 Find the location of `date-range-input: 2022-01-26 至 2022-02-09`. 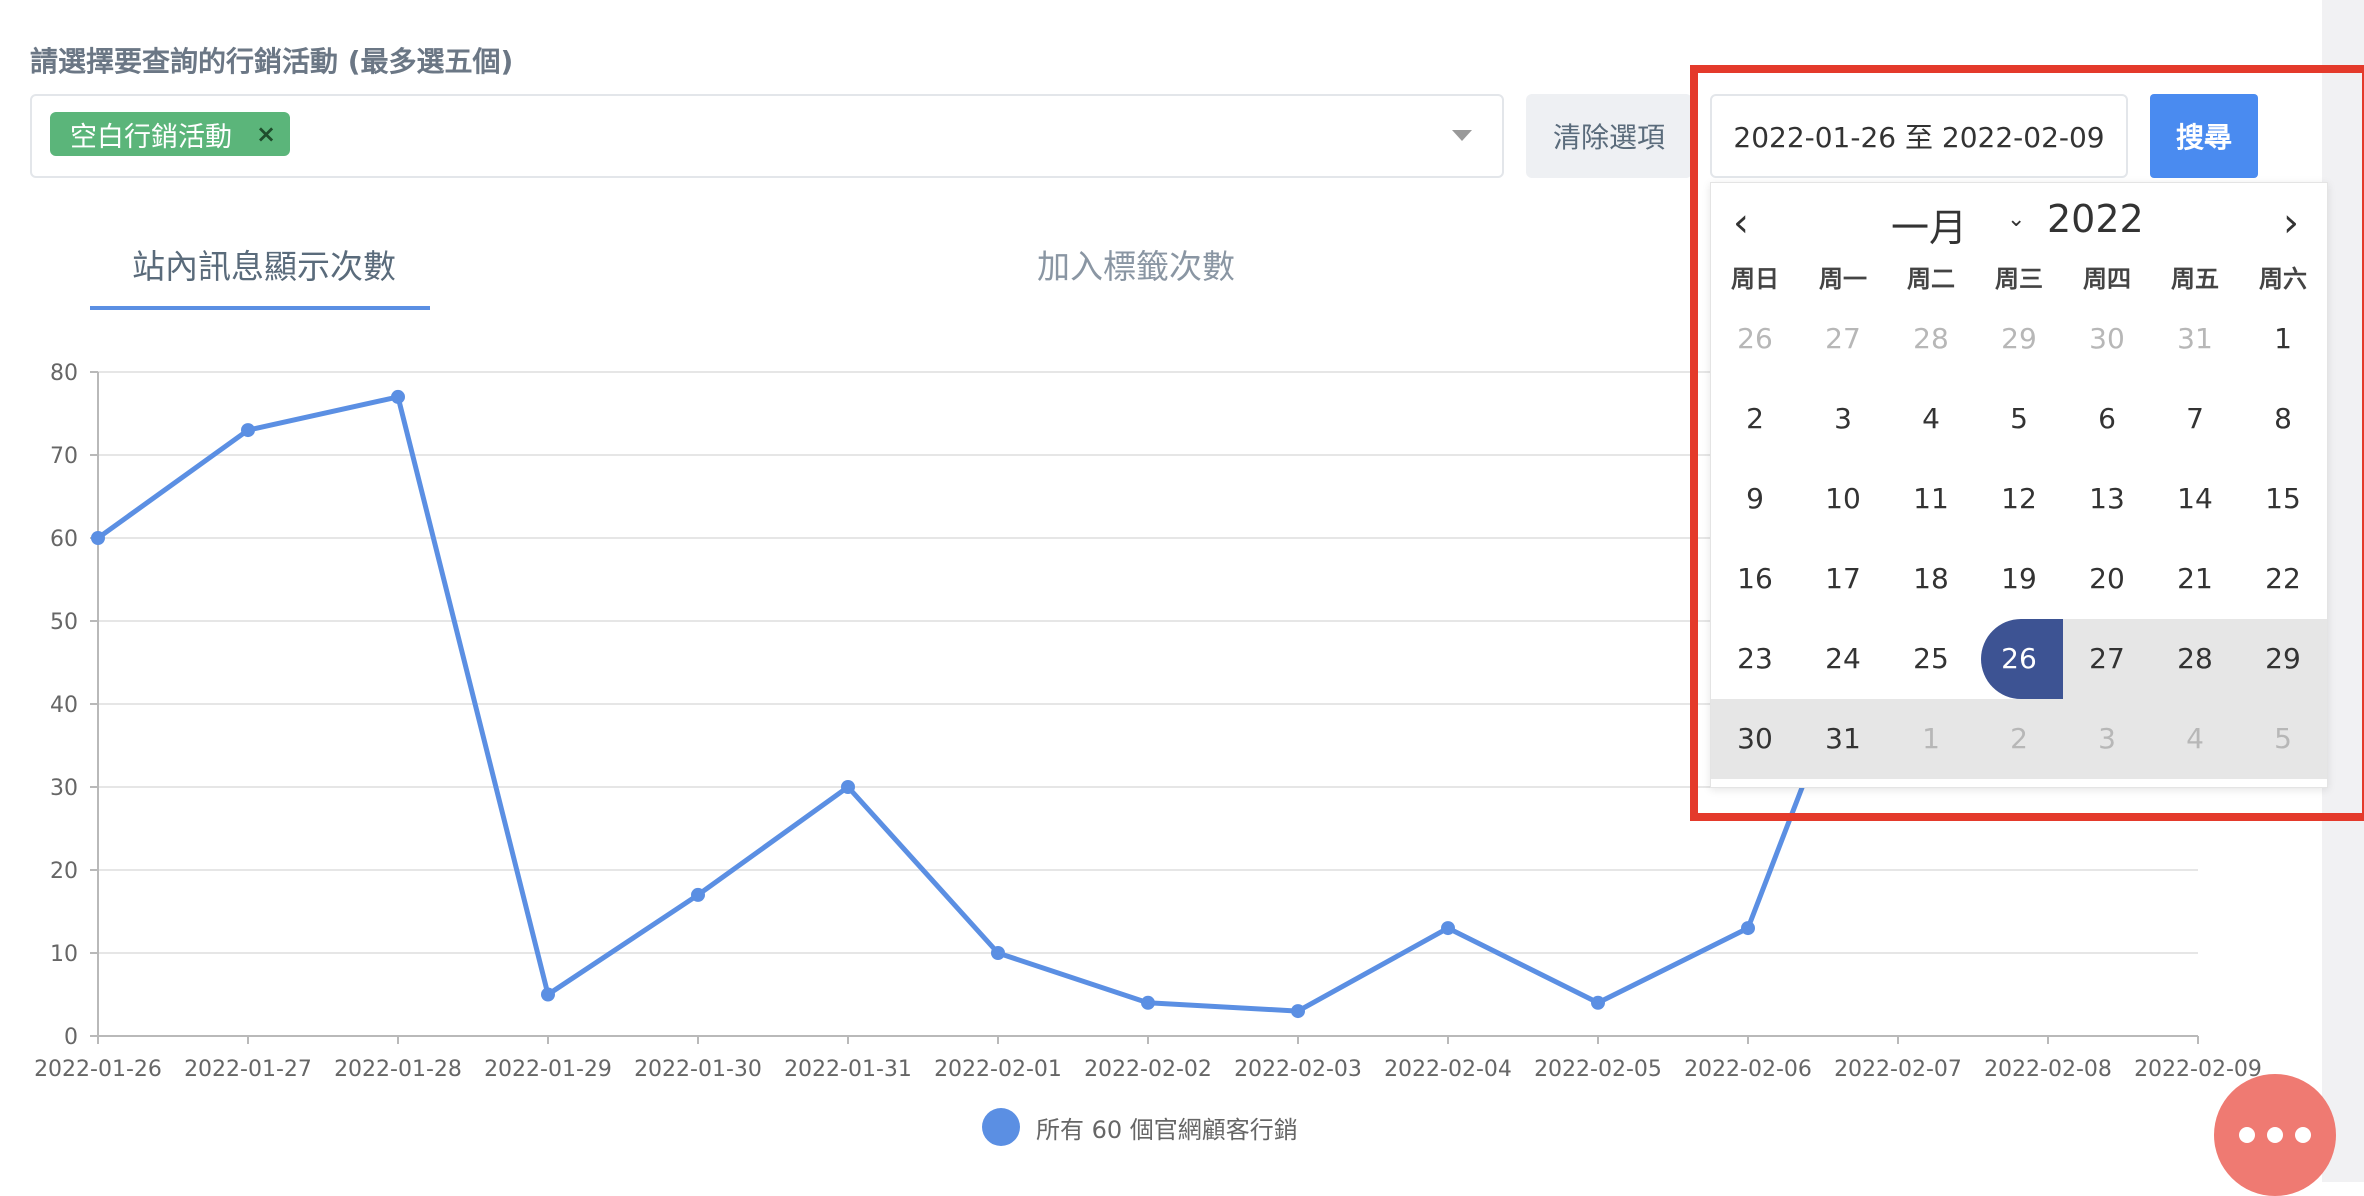

date-range-input: 2022-01-26 至 2022-02-09 is located at coordinates (1919, 136).